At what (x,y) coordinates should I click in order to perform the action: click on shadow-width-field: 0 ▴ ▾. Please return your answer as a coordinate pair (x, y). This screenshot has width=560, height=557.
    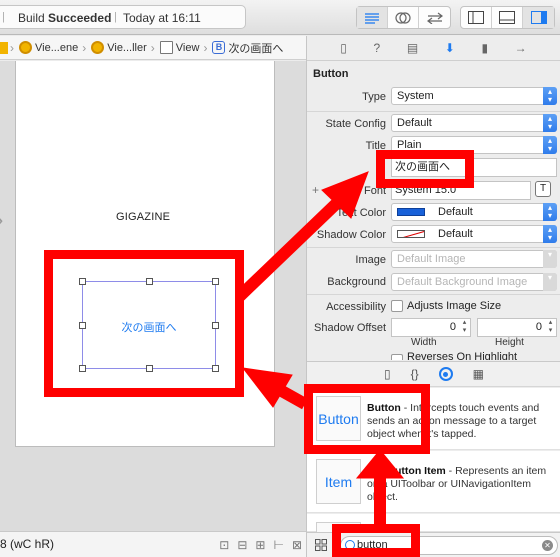
    Looking at the image, I should click on (431, 327).